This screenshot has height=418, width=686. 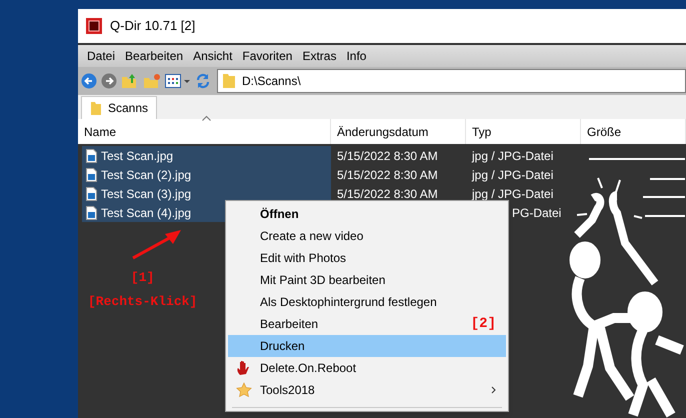 I want to click on column-header: Größe, so click(x=633, y=131).